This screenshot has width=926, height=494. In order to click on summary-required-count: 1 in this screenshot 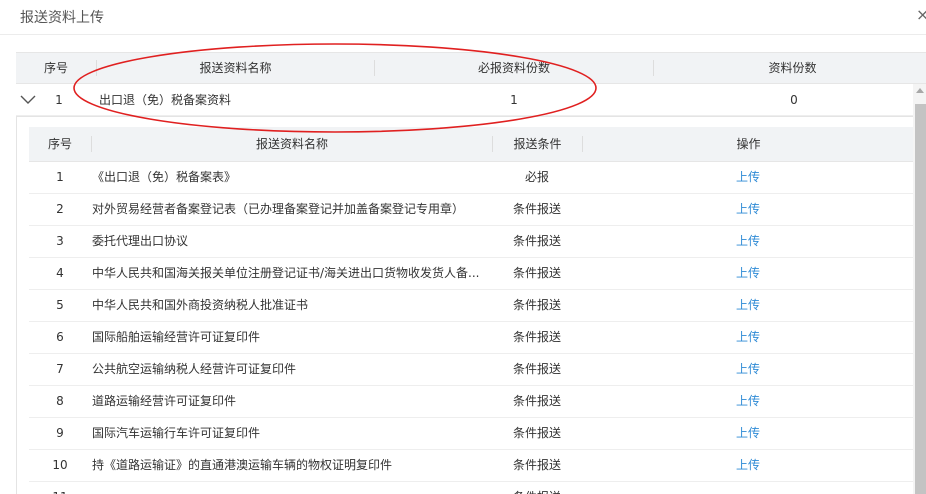, I will do `click(514, 100)`.